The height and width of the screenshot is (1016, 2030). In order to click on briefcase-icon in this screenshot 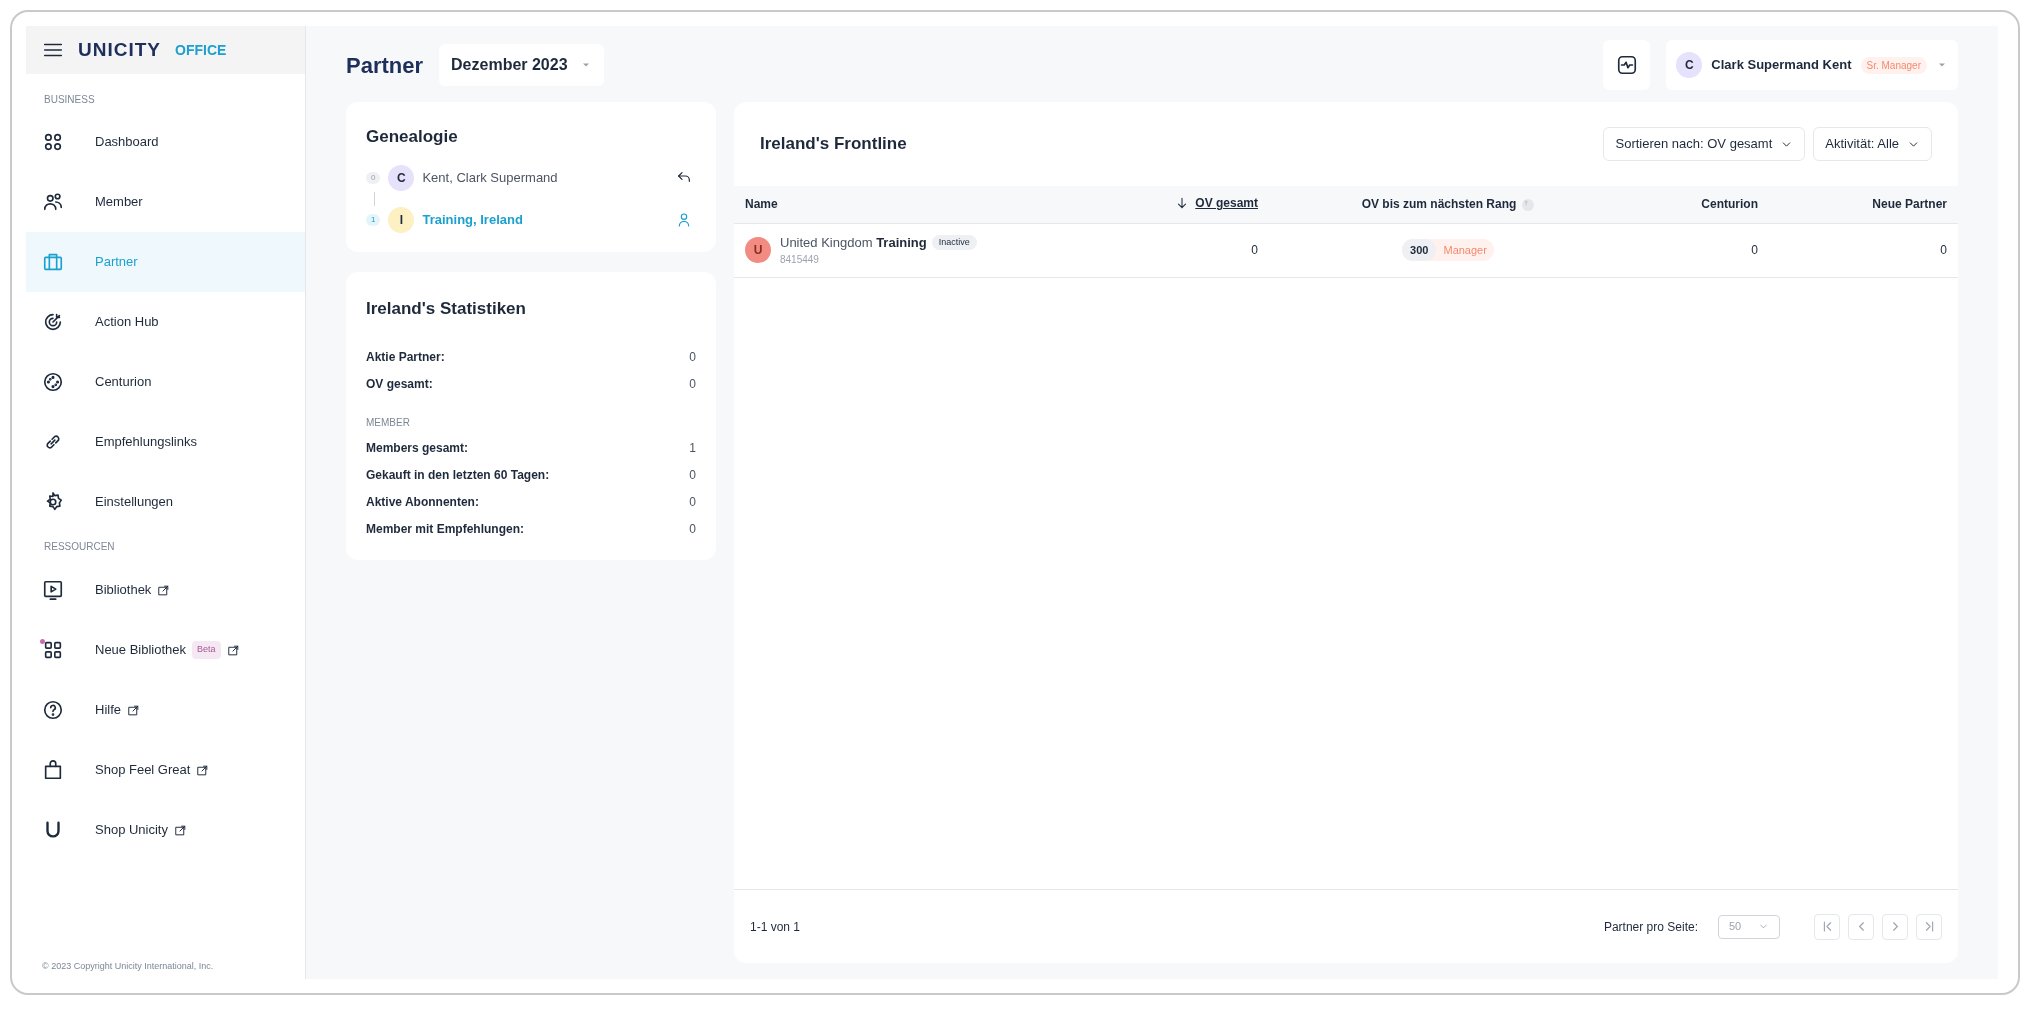, I will do `click(53, 262)`.